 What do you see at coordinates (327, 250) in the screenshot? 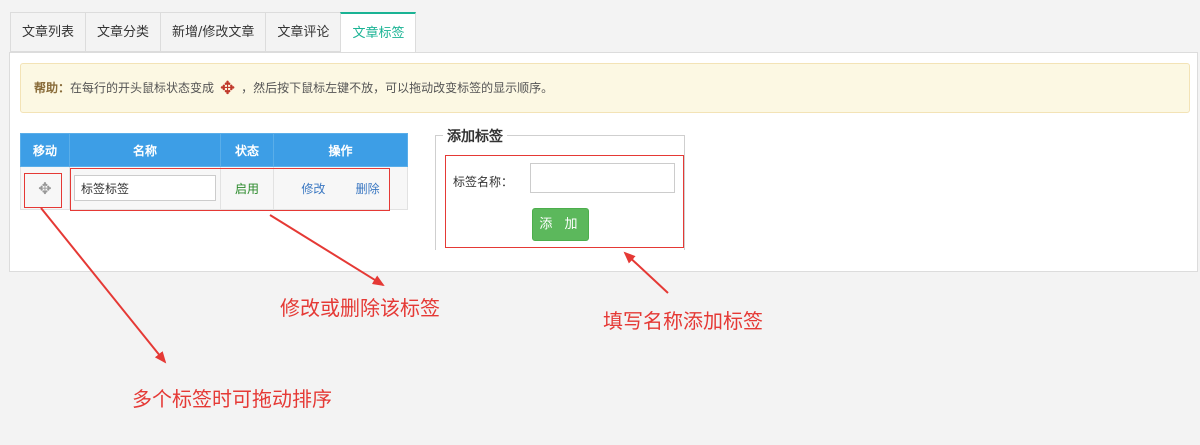
I see `edit-arrow` at bounding box center [327, 250].